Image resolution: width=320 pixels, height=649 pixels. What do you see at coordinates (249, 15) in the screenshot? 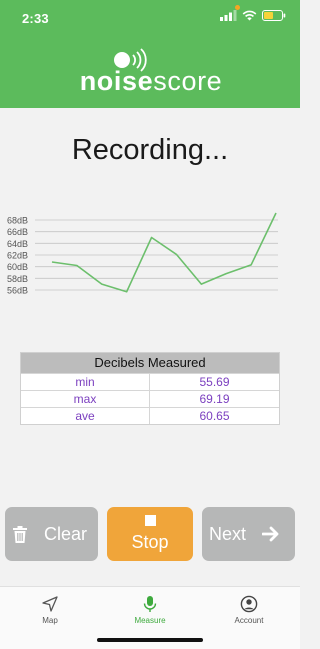
I see `wifi-icon` at bounding box center [249, 15].